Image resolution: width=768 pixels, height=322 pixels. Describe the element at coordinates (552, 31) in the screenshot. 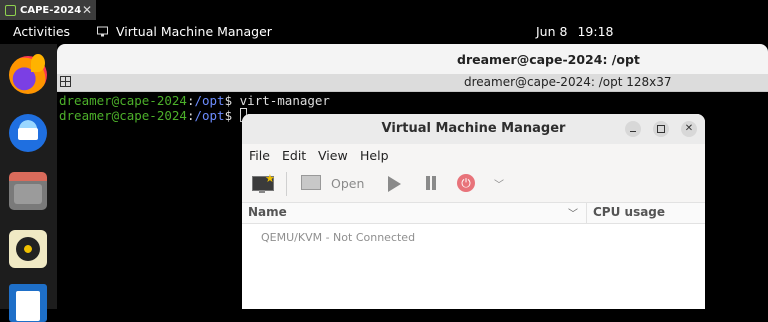

I see `clock-date: Jun 8` at that location.